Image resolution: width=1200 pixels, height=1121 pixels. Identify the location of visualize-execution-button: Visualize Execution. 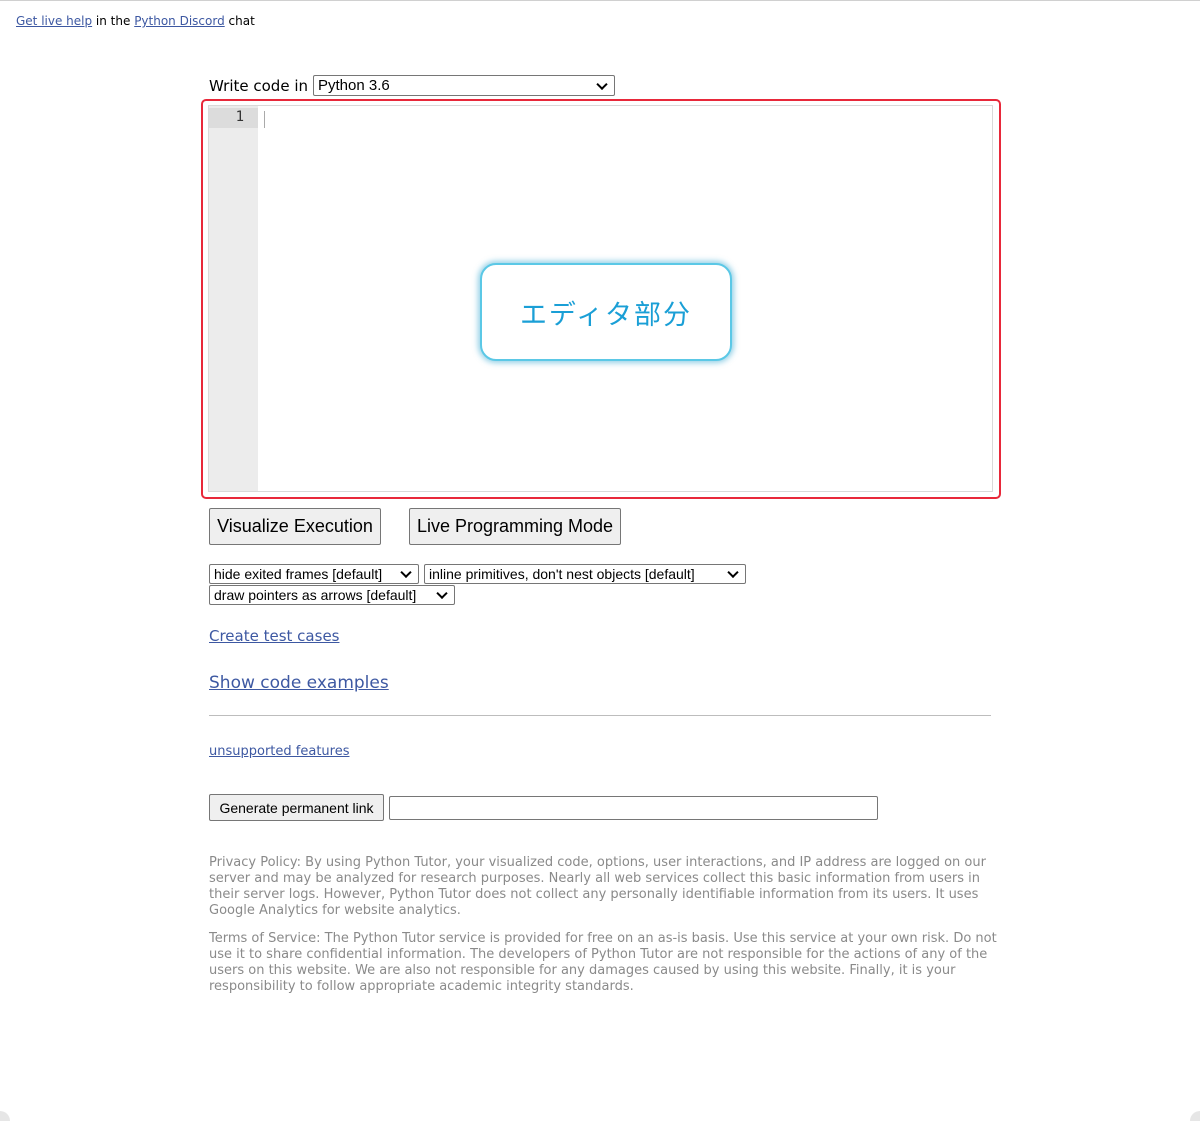
(295, 526).